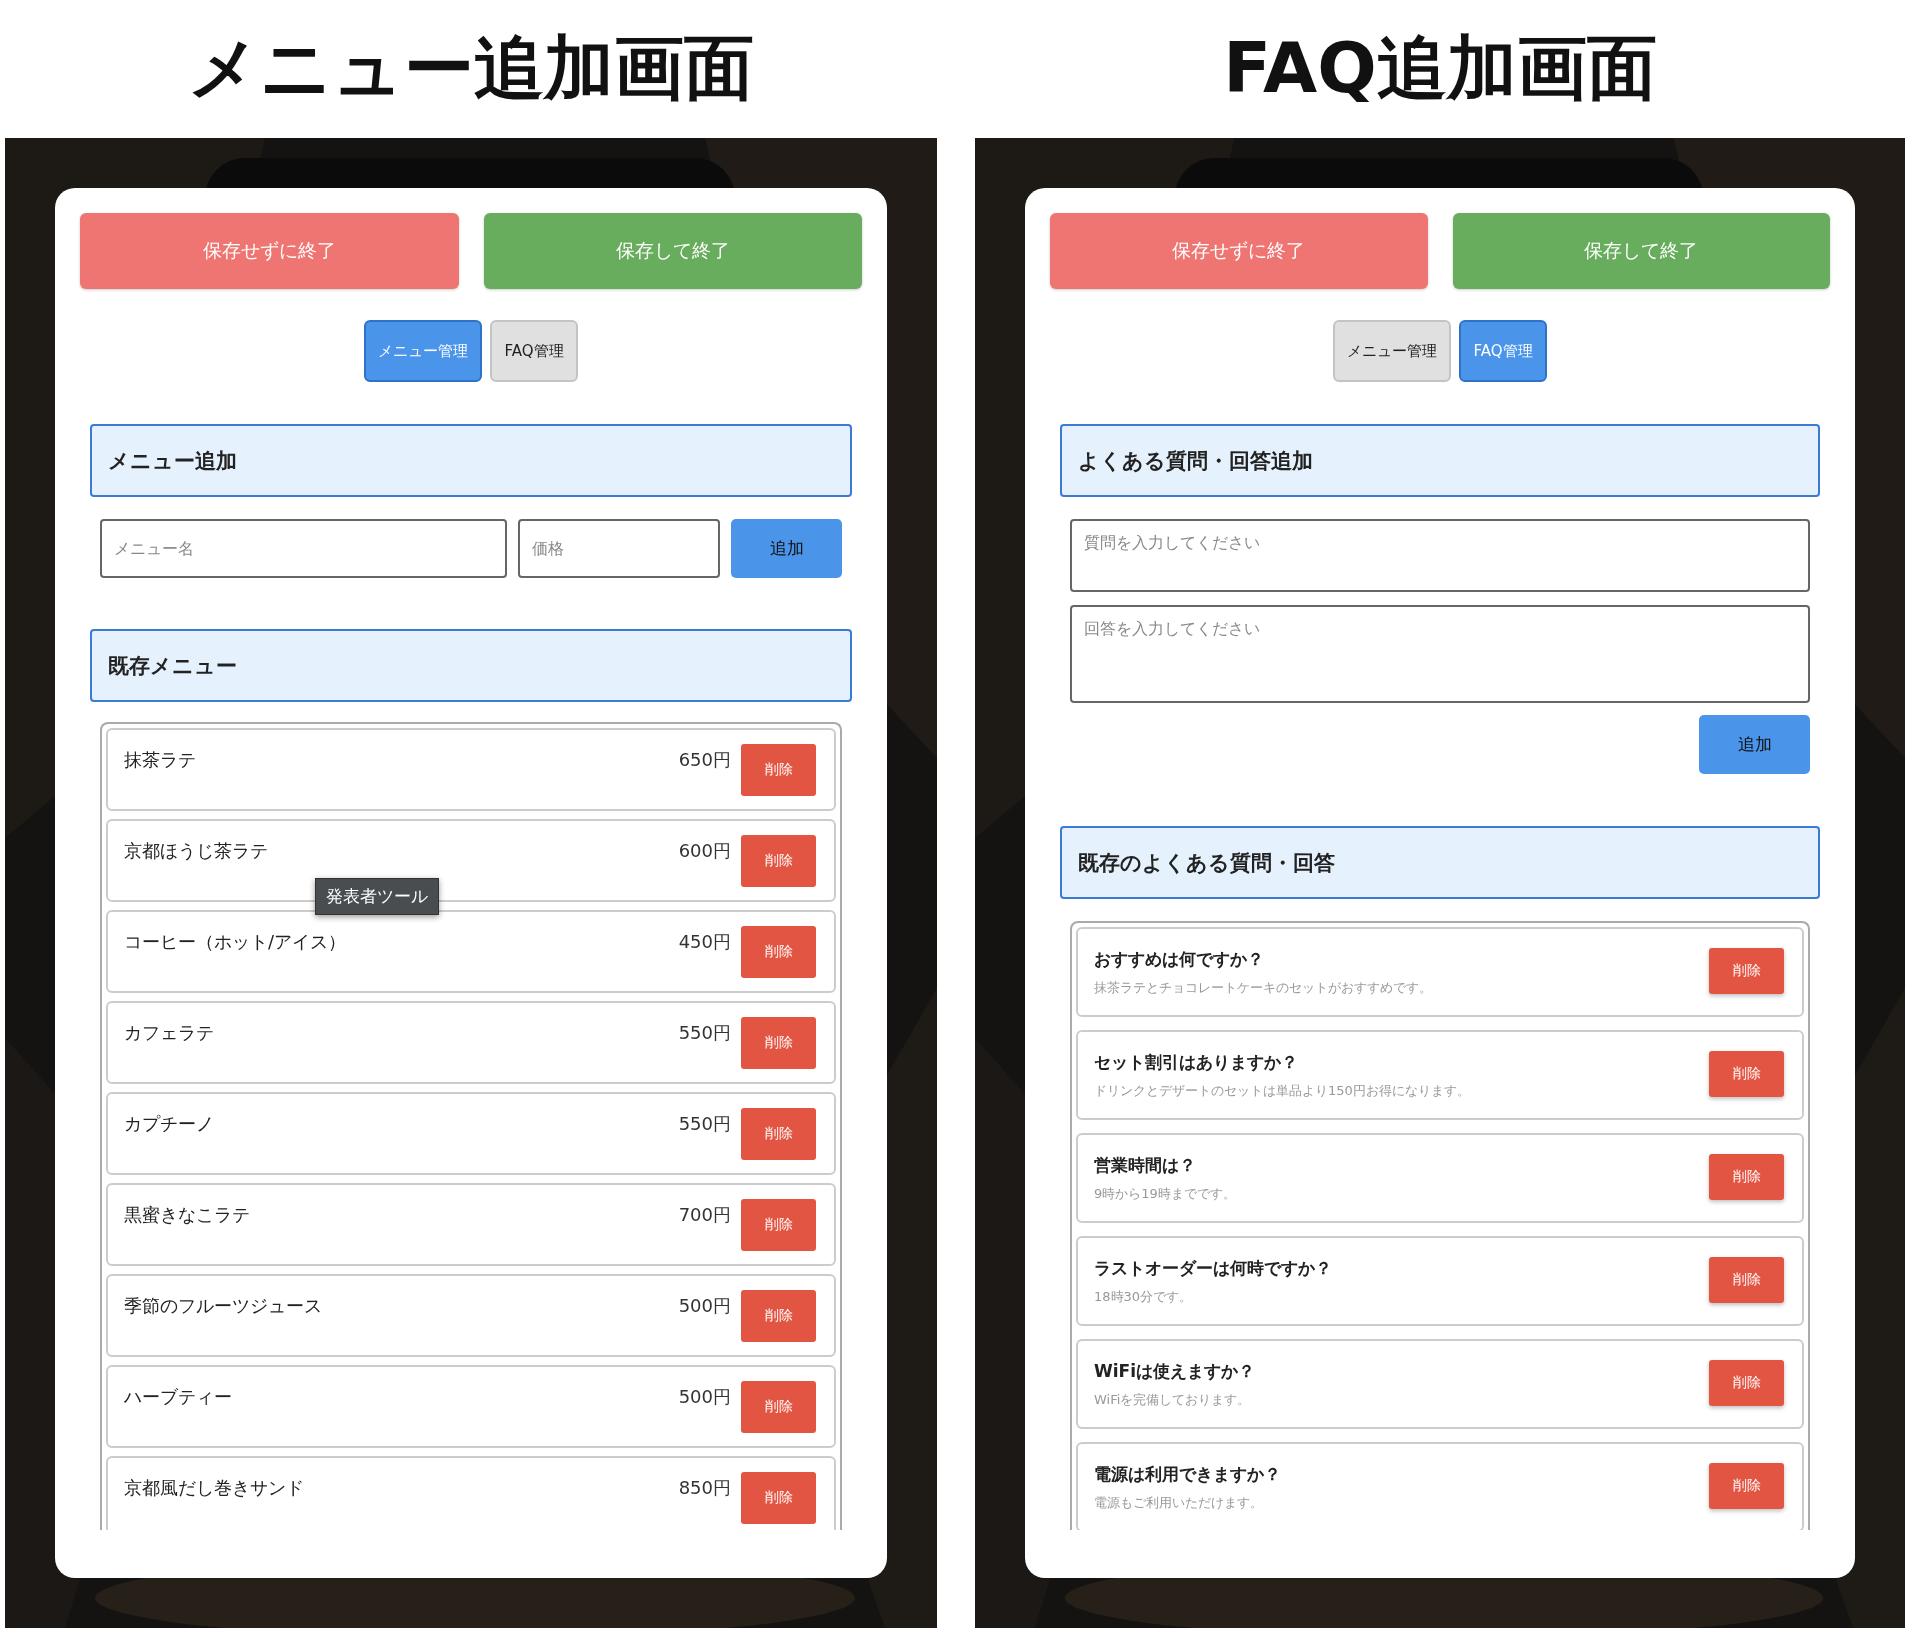 The image size is (1910, 1630). Describe the element at coordinates (223, 1306) in the screenshot. I see `item-name: 季節のフルーツジュース` at that location.